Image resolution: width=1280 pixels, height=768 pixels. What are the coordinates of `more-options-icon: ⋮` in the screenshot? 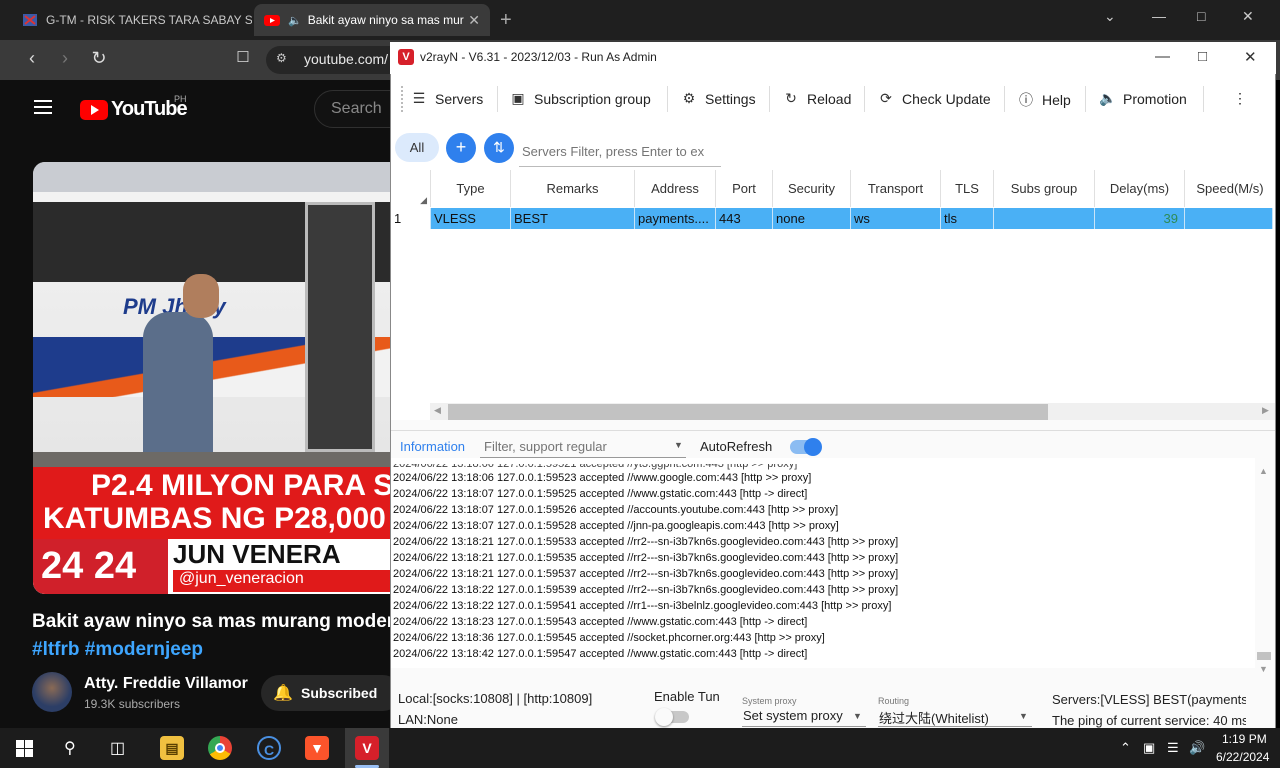 It's located at (1240, 98).